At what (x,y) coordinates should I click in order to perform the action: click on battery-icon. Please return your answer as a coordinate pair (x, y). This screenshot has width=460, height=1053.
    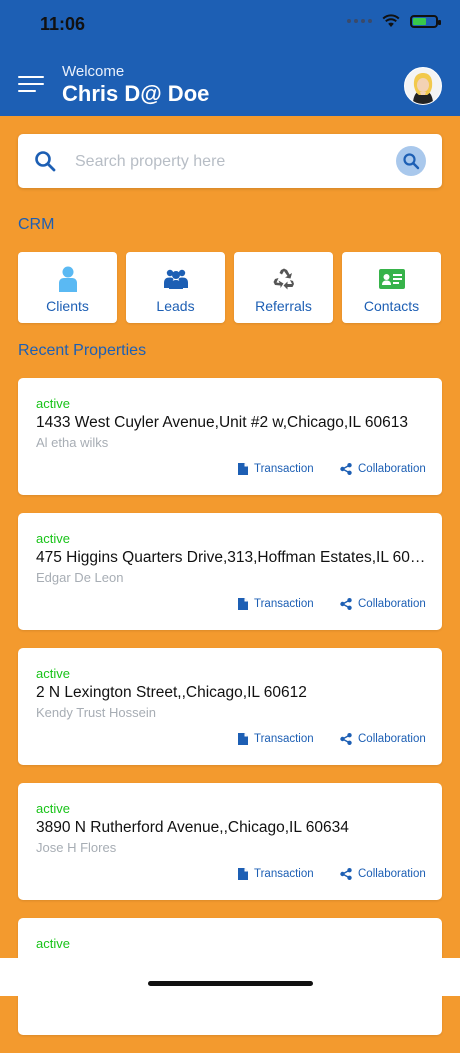
    Looking at the image, I should click on (425, 21).